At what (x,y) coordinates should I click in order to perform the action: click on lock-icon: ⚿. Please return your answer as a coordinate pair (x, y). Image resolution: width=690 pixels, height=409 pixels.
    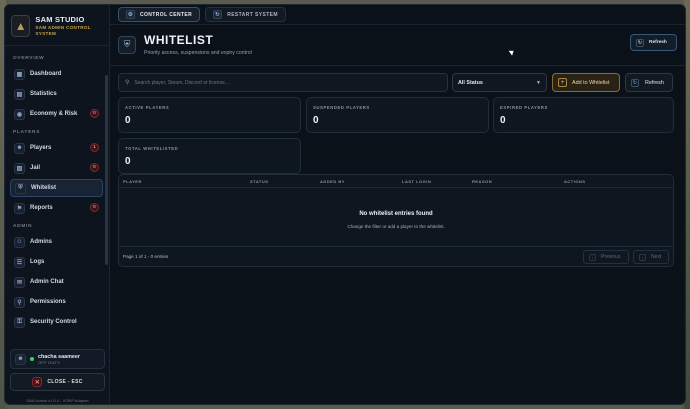
    Looking at the image, I should click on (19, 322).